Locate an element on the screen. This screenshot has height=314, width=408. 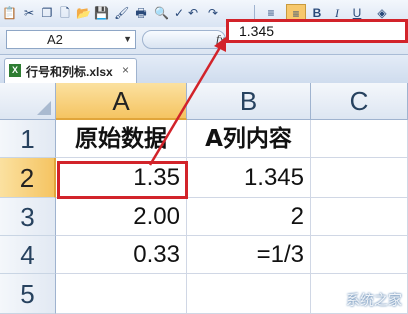
spellcheck-icon: ✓ is located at coordinates (179, 13).